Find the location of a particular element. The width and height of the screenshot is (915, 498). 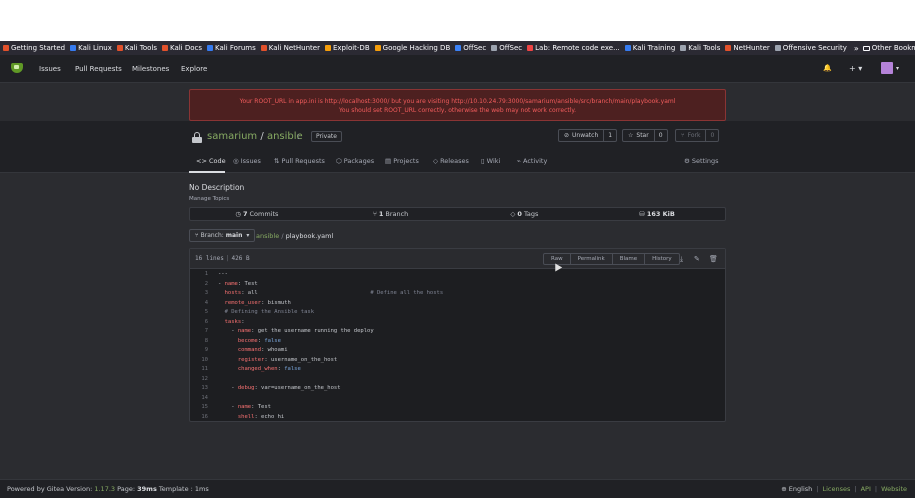

breadcrumb-dir-link: ansible is located at coordinates (267, 236).